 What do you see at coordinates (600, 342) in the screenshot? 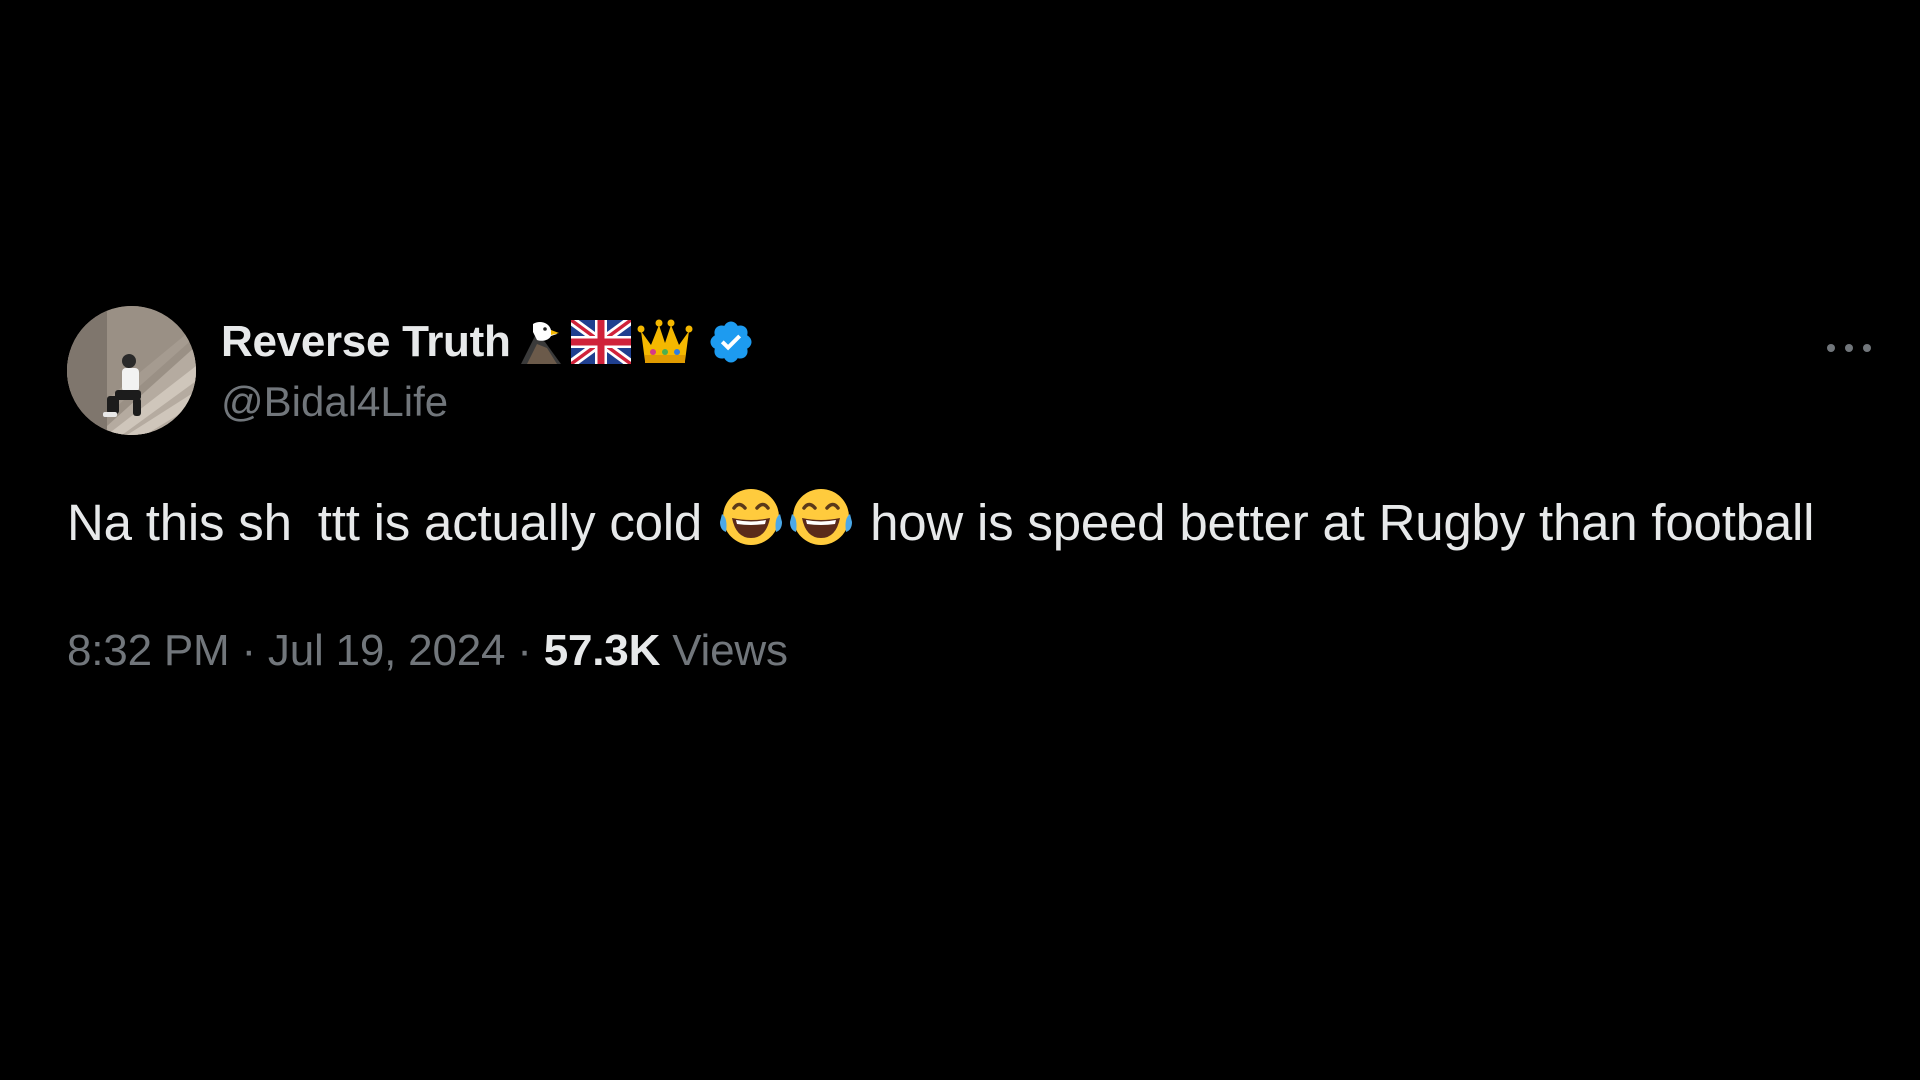
I see `uk-flag-icon` at bounding box center [600, 342].